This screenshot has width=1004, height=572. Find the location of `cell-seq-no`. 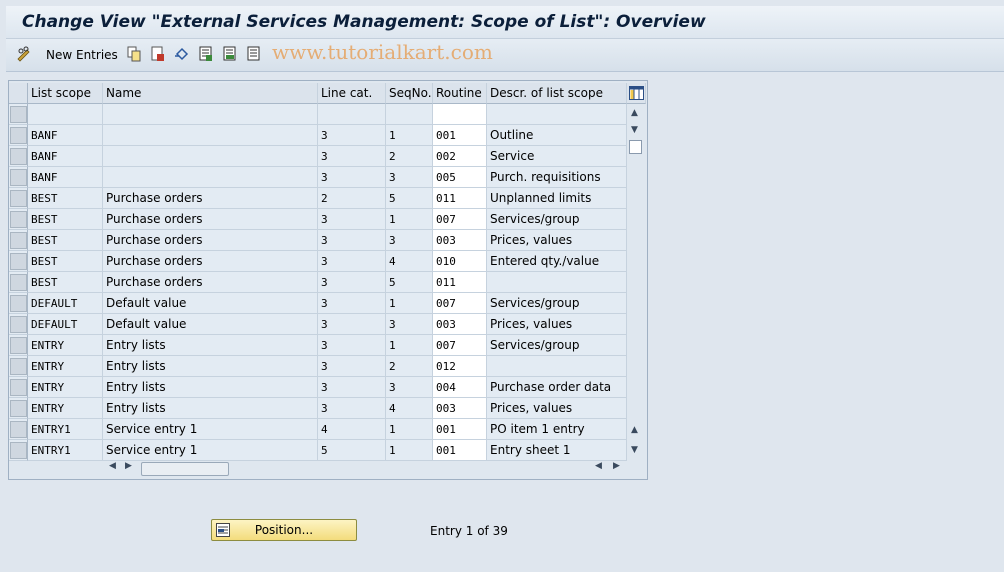

cell-seq-no is located at coordinates (409, 114).